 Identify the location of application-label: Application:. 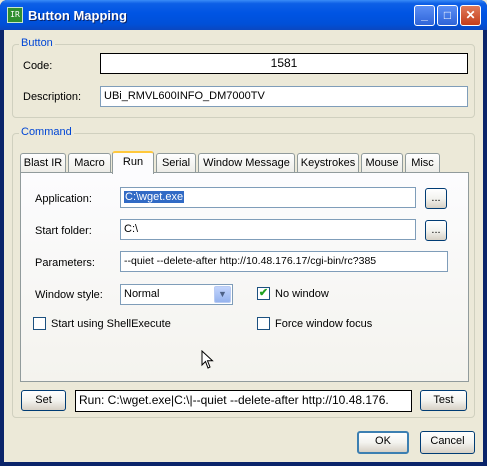
(63, 199).